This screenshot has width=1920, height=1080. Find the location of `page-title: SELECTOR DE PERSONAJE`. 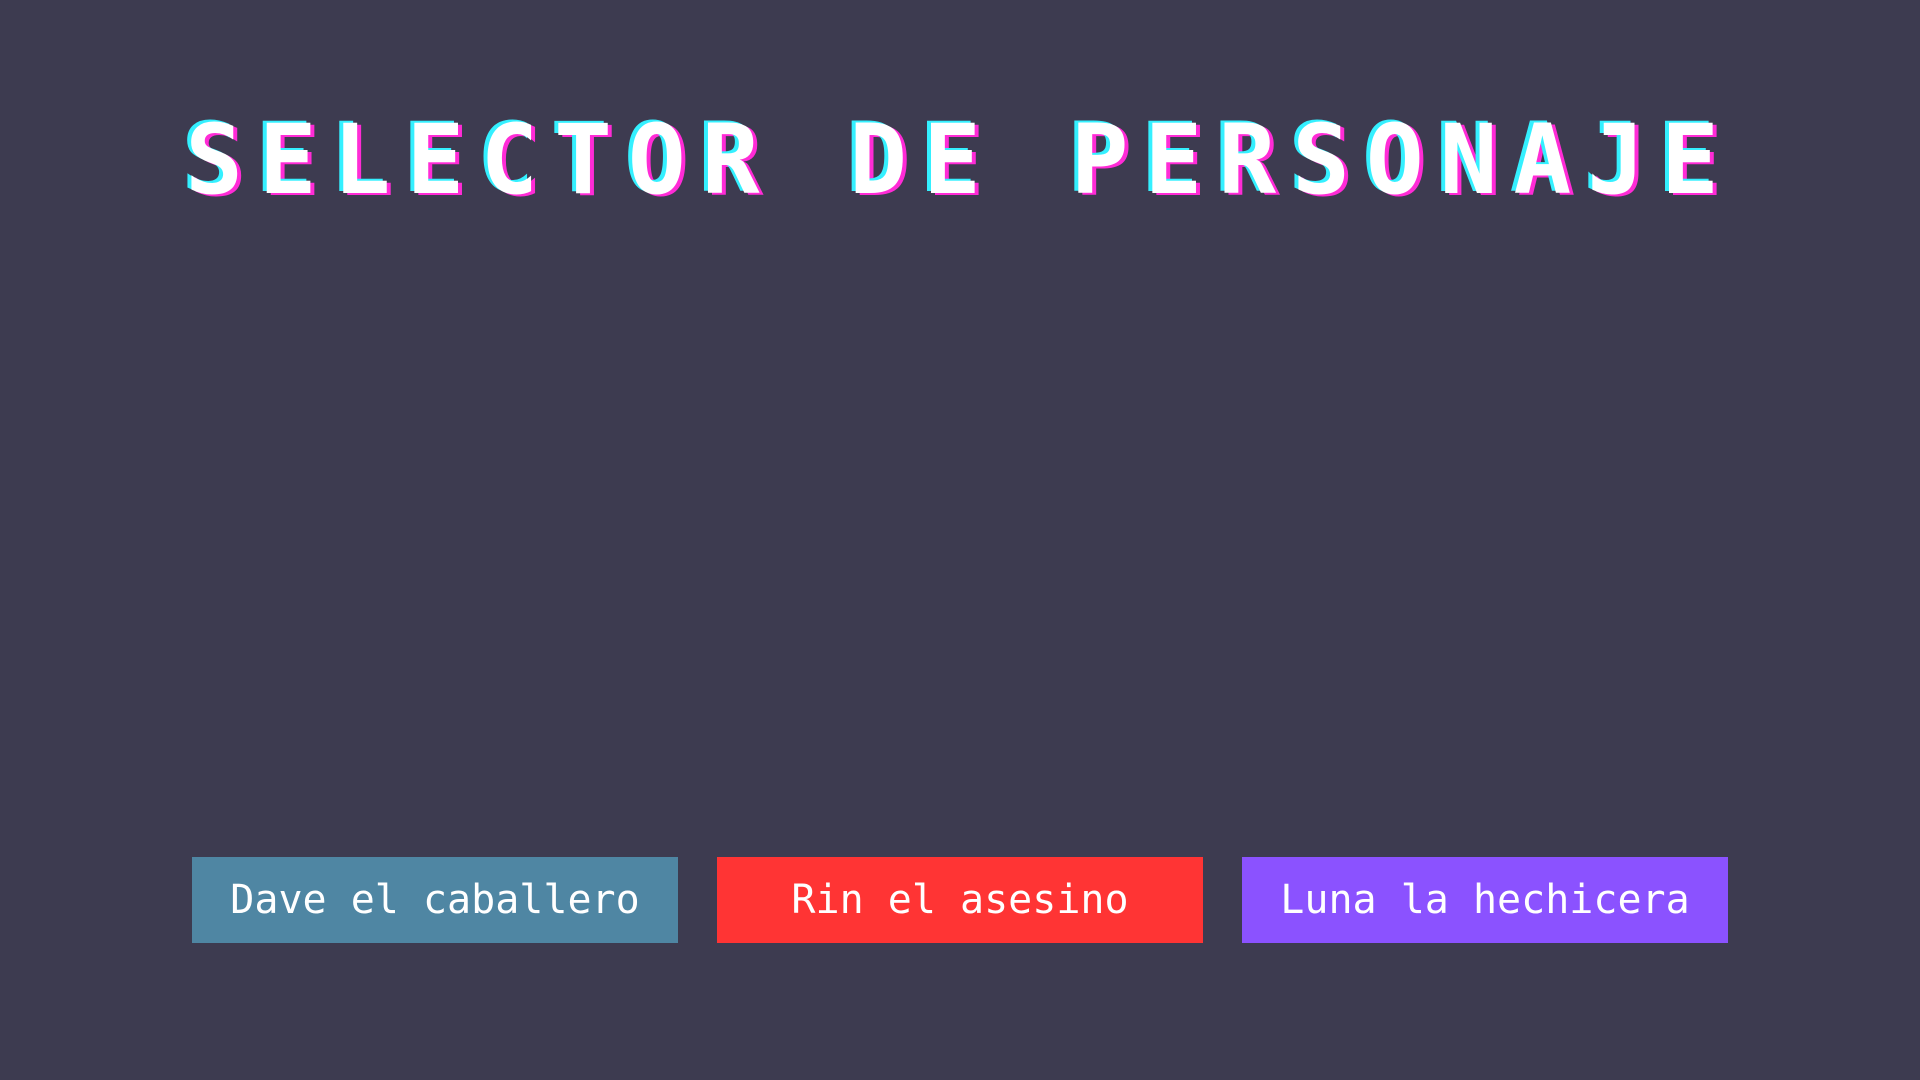

page-title: SELECTOR DE PERSONAJE is located at coordinates (960, 160).